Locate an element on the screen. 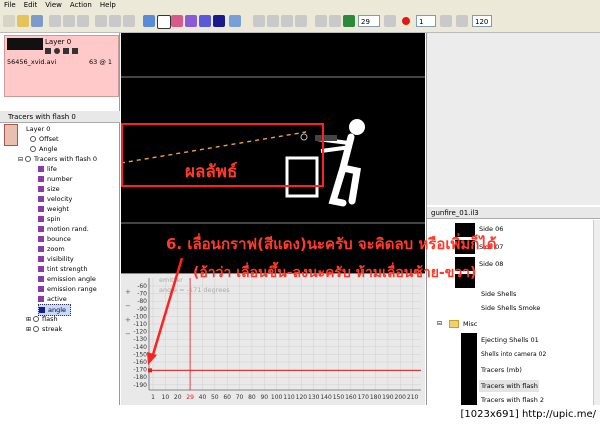  tree-item-weight: weight is located at coordinates (53, 209).